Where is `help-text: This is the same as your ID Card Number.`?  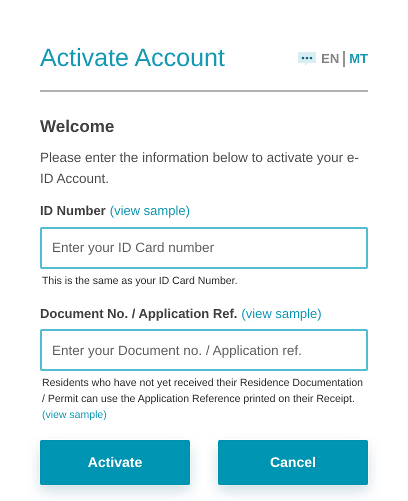
help-text: This is the same as your ID Card Number. is located at coordinates (140, 281).